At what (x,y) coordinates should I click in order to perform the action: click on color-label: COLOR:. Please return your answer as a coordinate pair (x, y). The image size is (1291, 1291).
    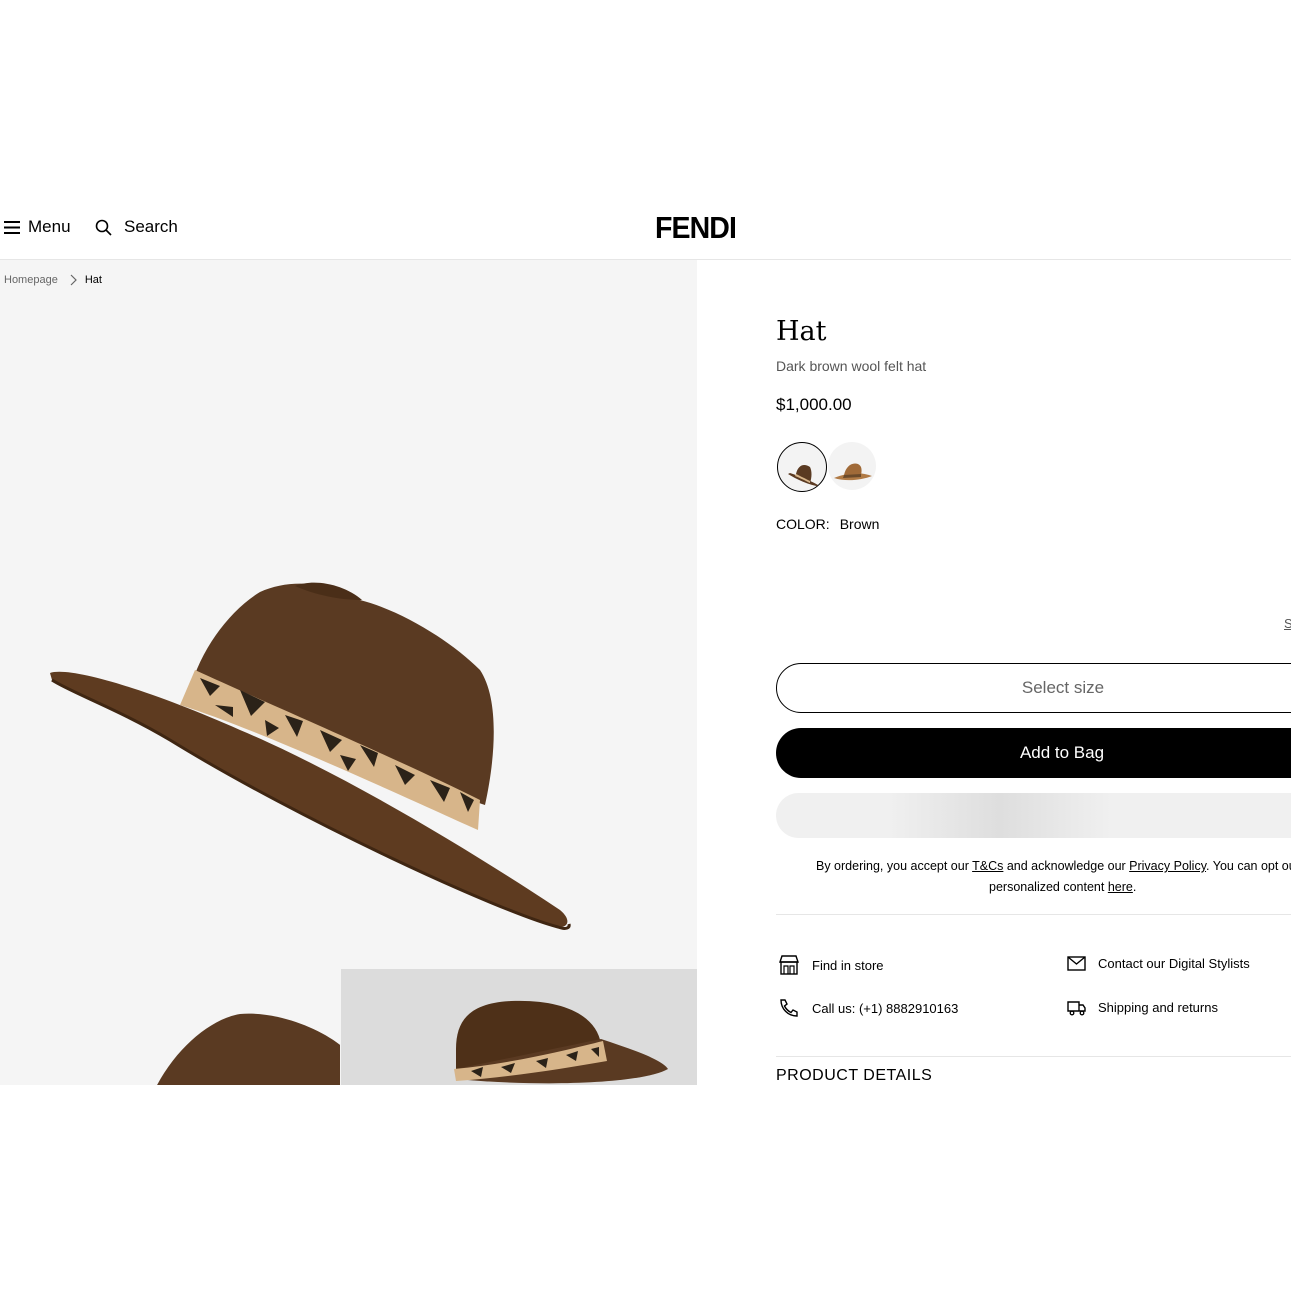
    Looking at the image, I should click on (803, 524).